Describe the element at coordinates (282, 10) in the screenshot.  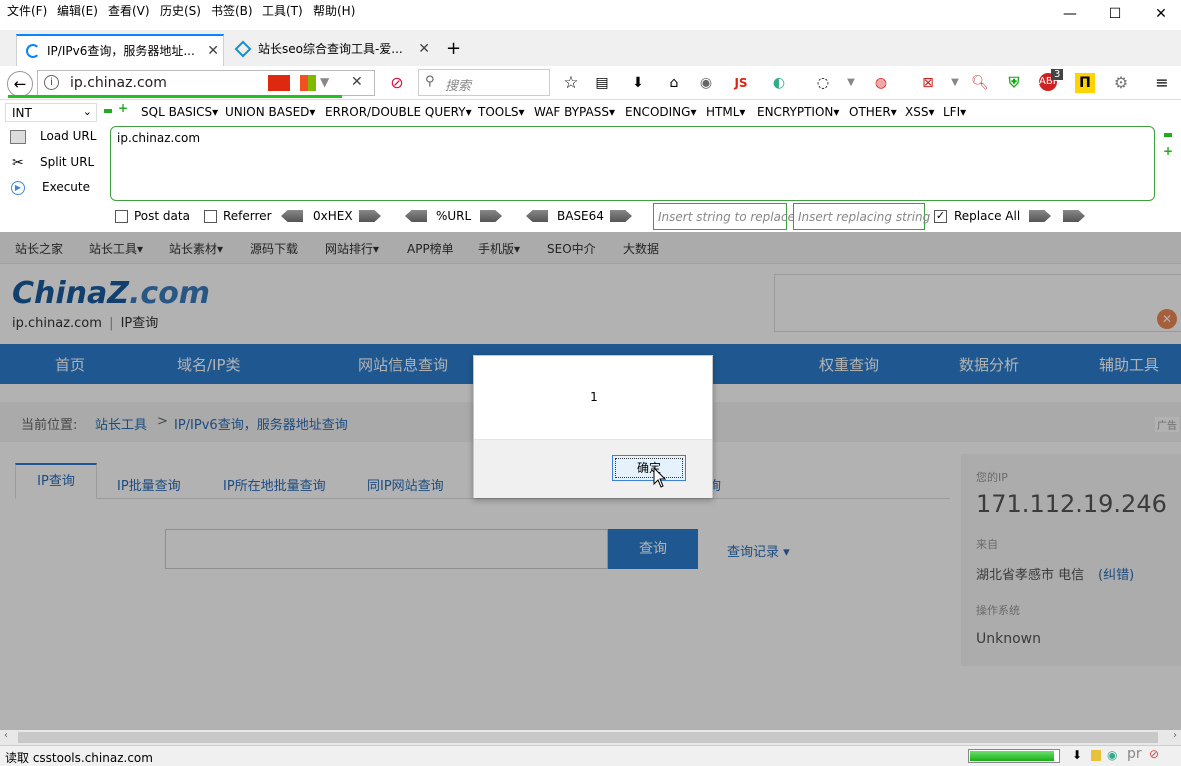
I see `menu-tools: 工具(T)` at that location.